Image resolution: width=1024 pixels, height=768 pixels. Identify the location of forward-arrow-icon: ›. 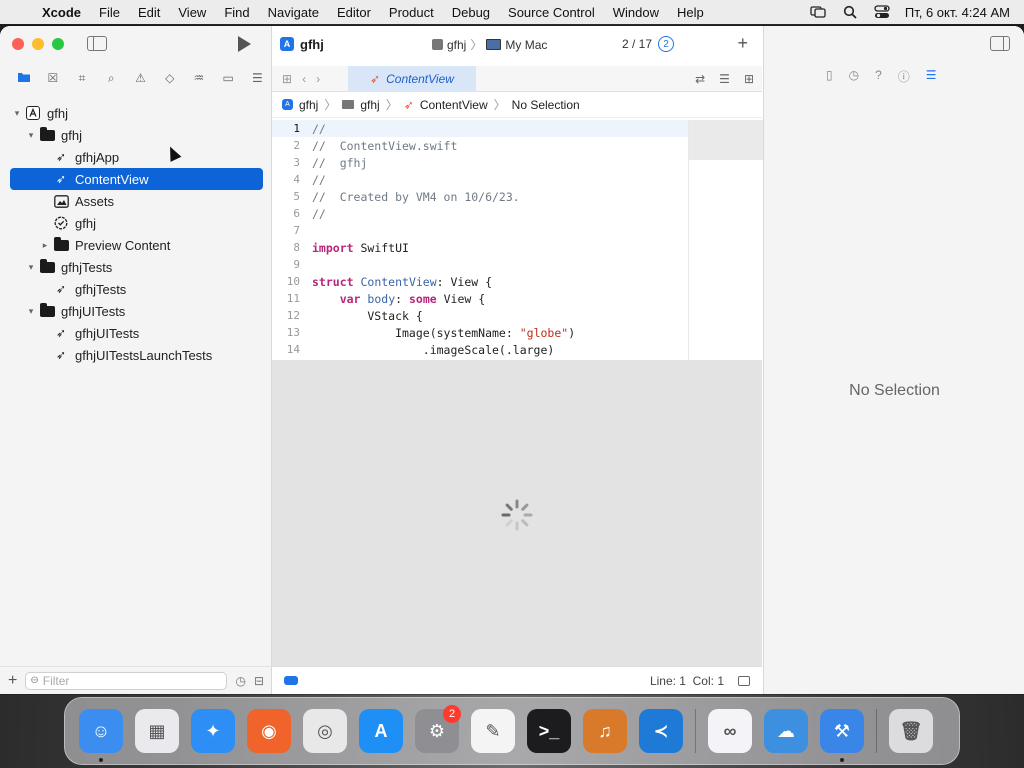
(318, 79).